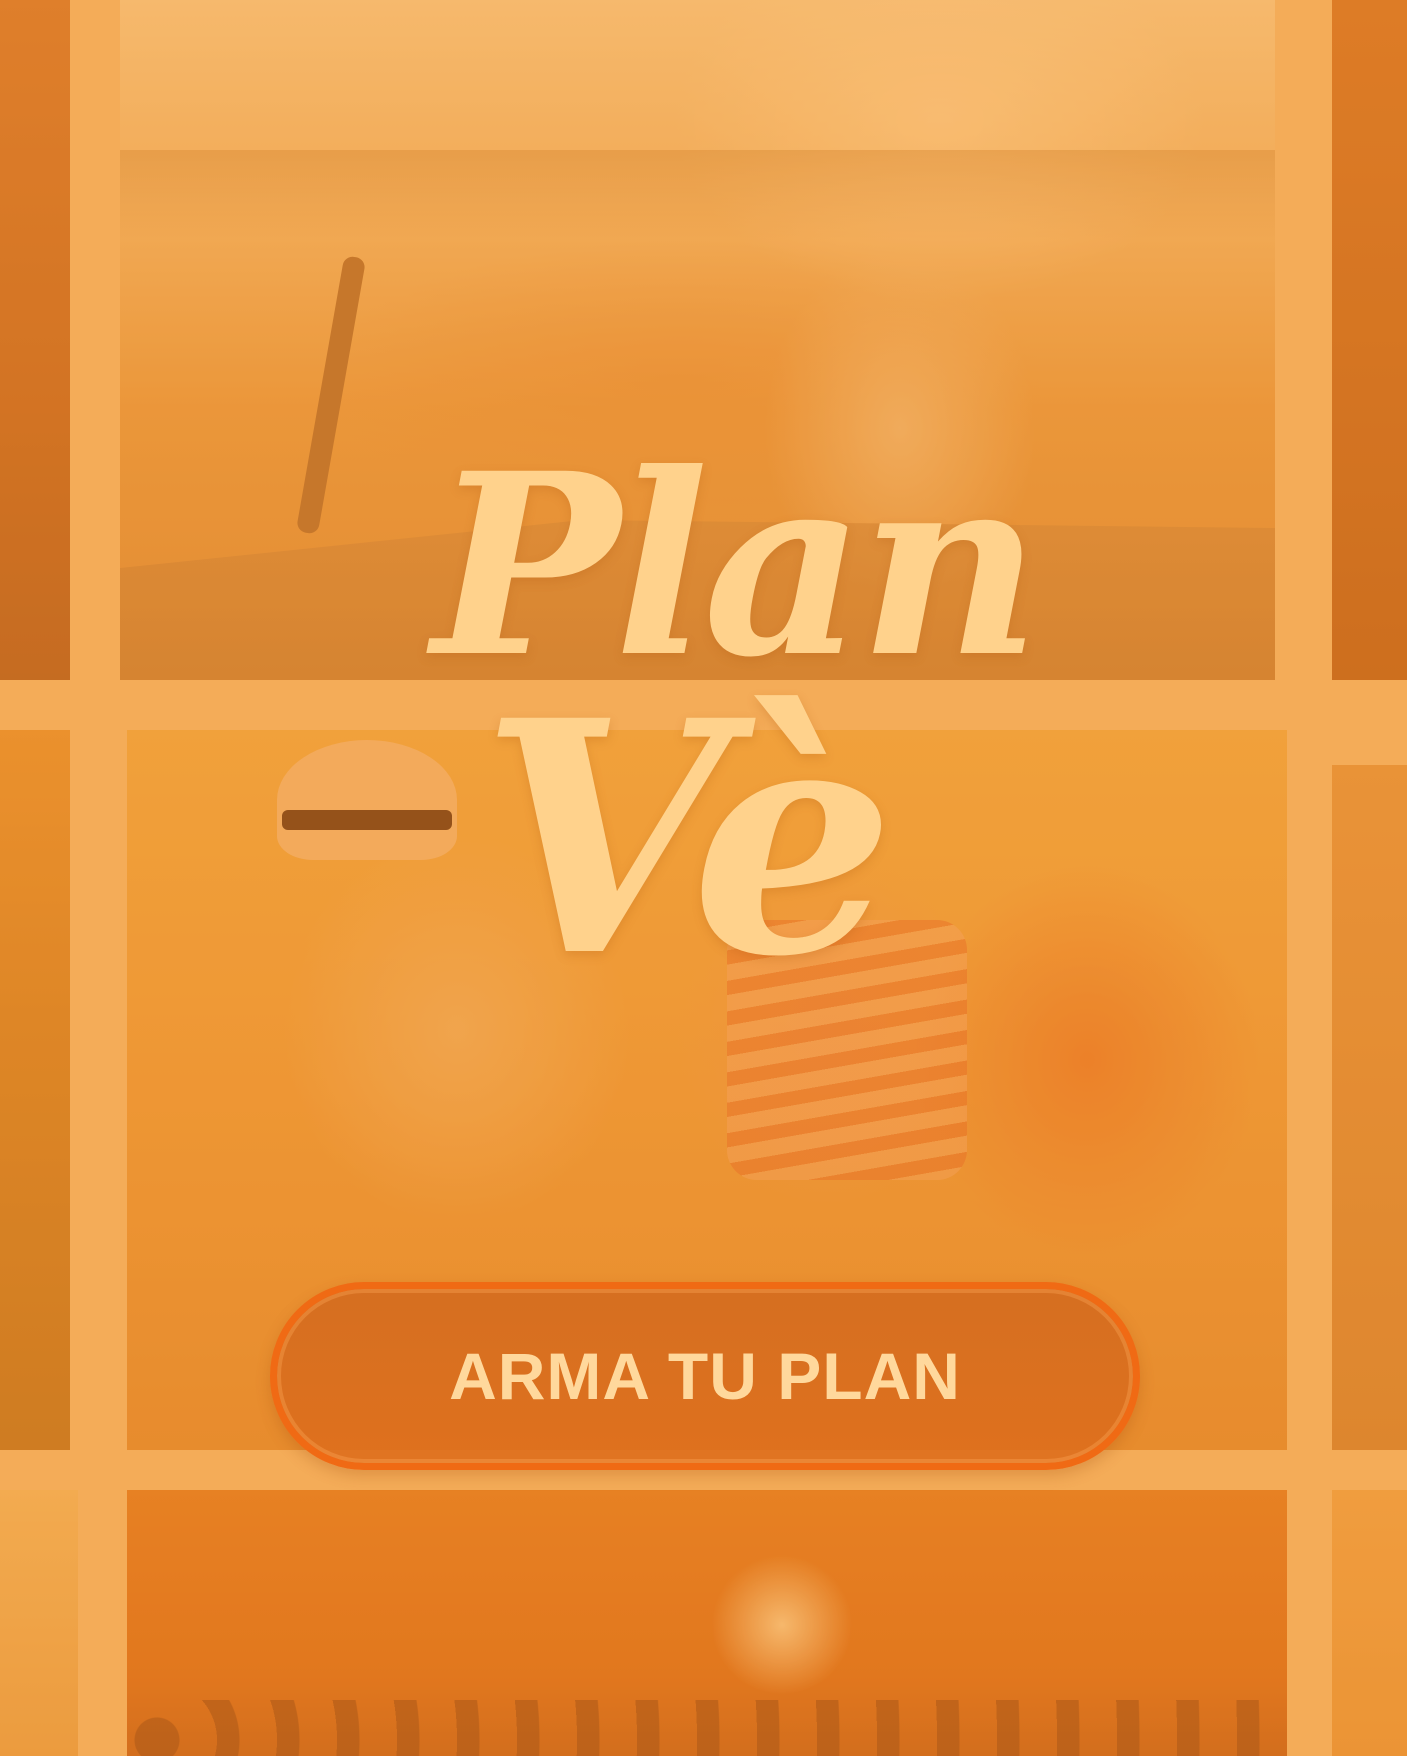  I want to click on arma-tu-plan-button: ARMA TU PLAN, so click(705, 1376).